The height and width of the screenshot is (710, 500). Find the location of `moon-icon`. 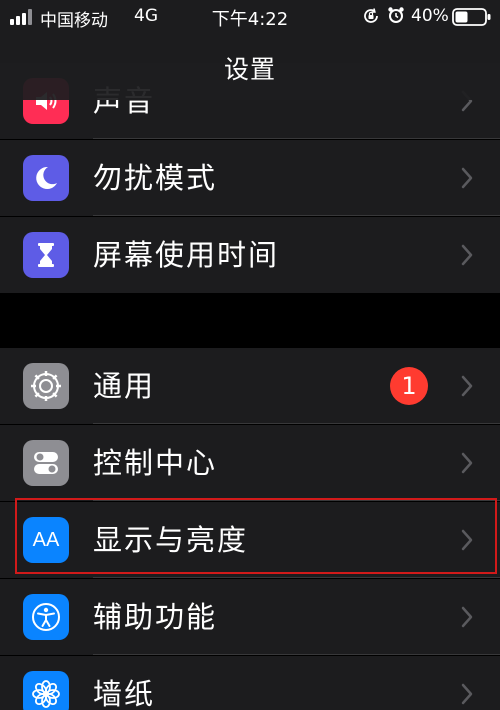

moon-icon is located at coordinates (46, 178).